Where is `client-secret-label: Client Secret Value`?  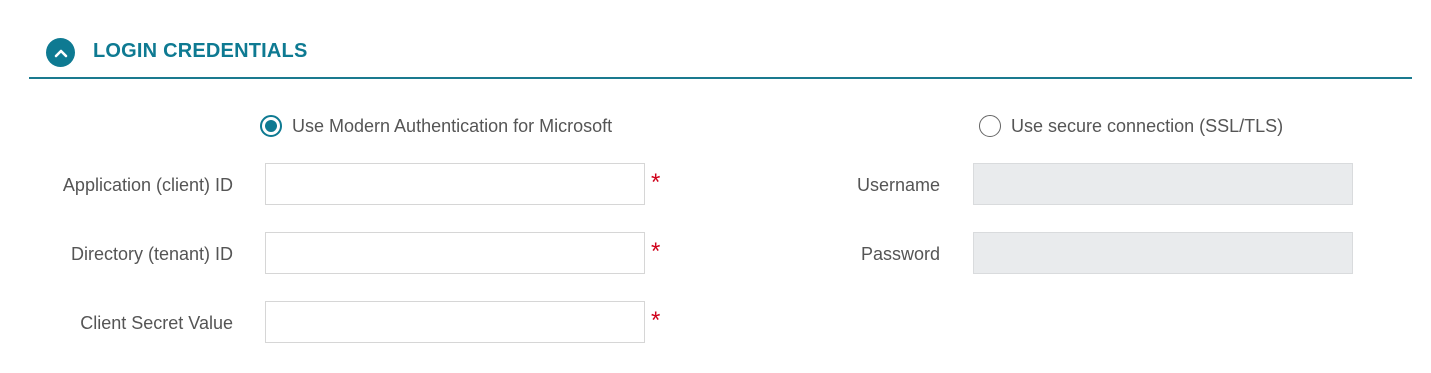 client-secret-label: Client Secret Value is located at coordinates (156, 323).